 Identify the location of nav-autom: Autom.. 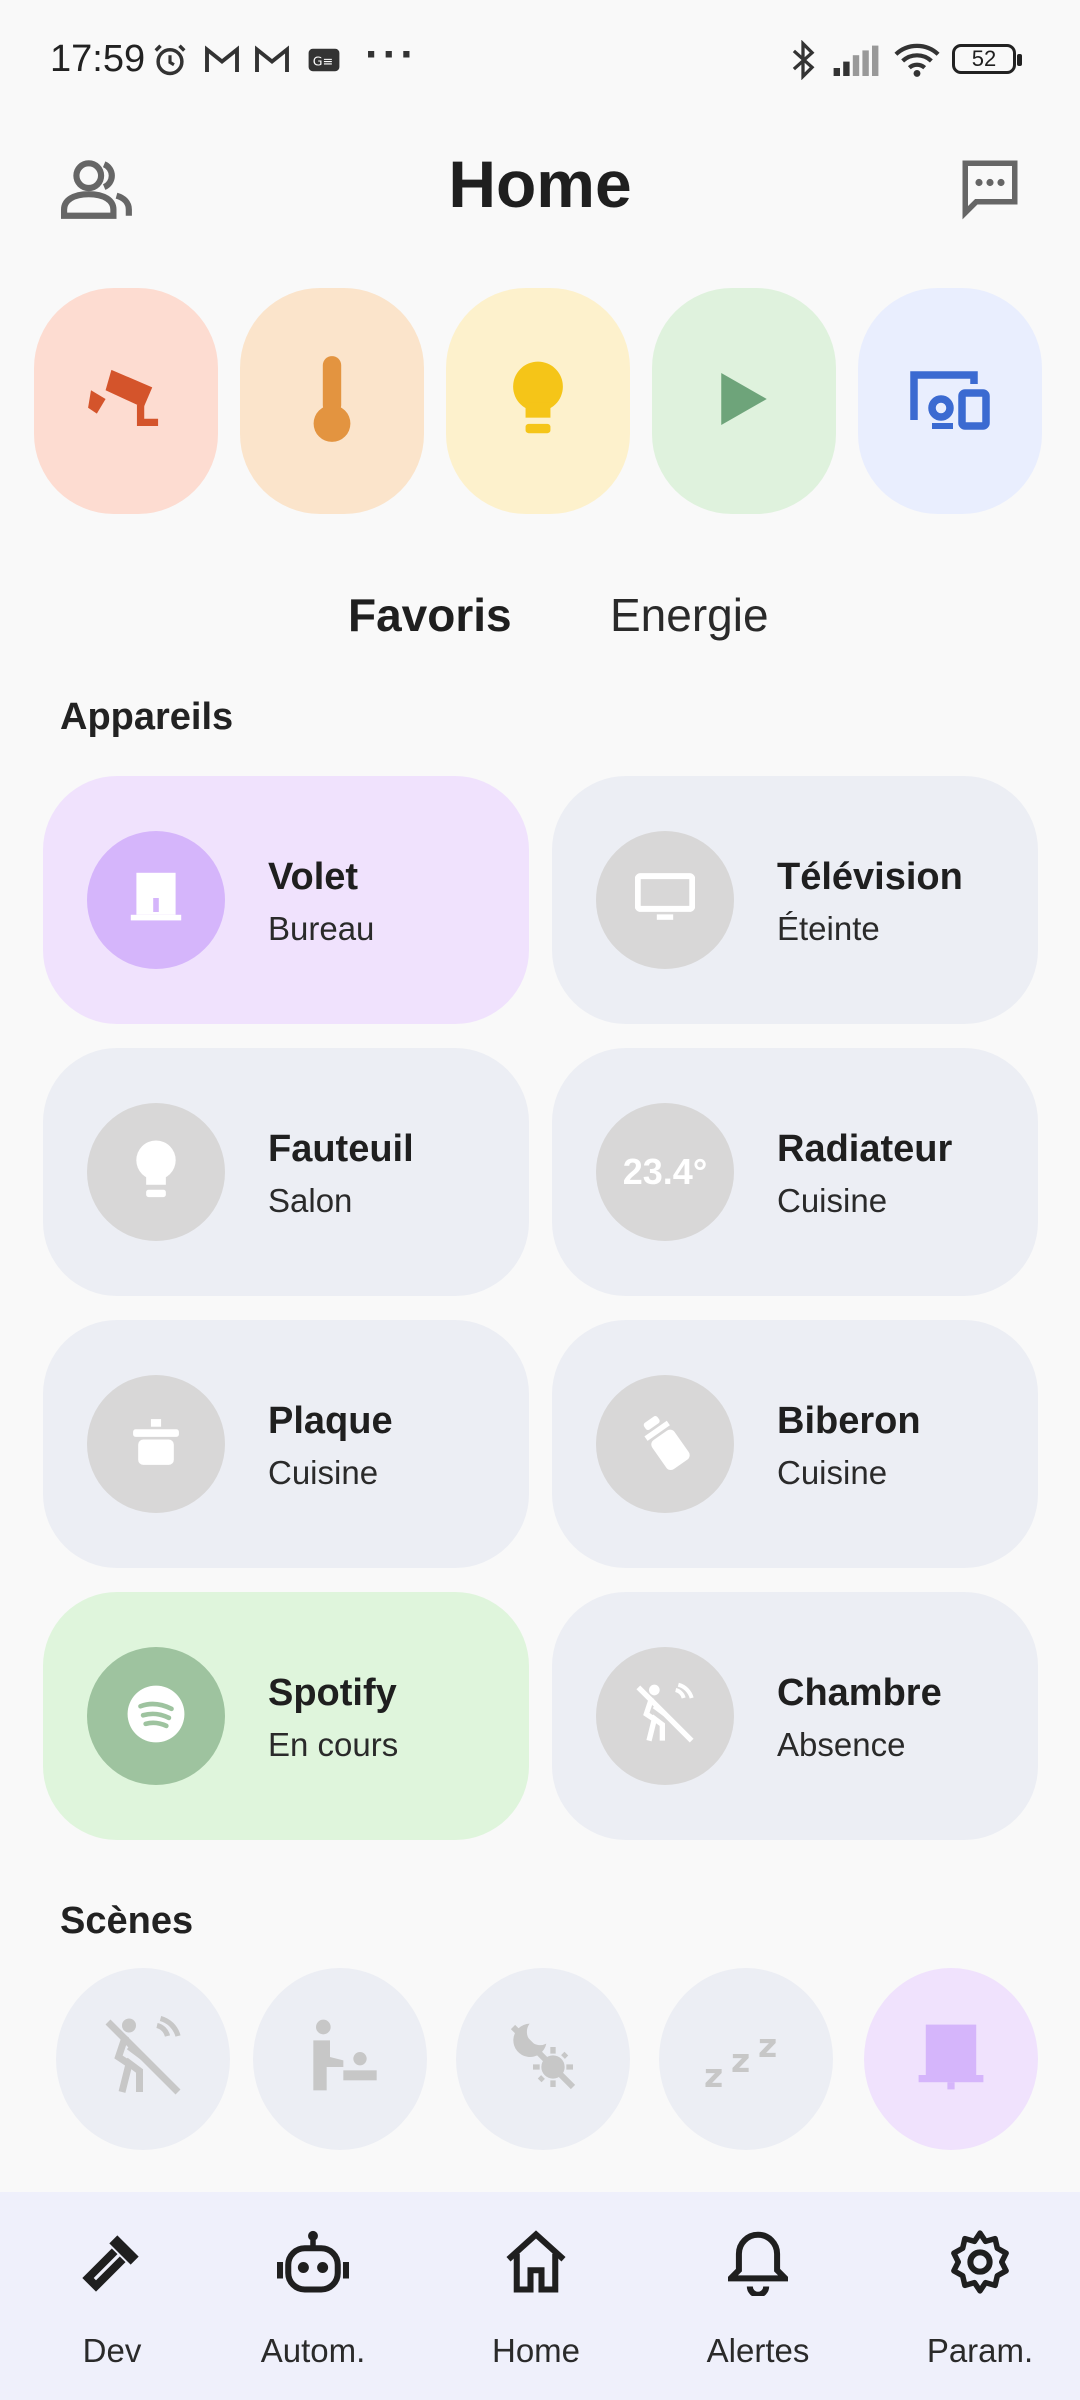
(313, 2296).